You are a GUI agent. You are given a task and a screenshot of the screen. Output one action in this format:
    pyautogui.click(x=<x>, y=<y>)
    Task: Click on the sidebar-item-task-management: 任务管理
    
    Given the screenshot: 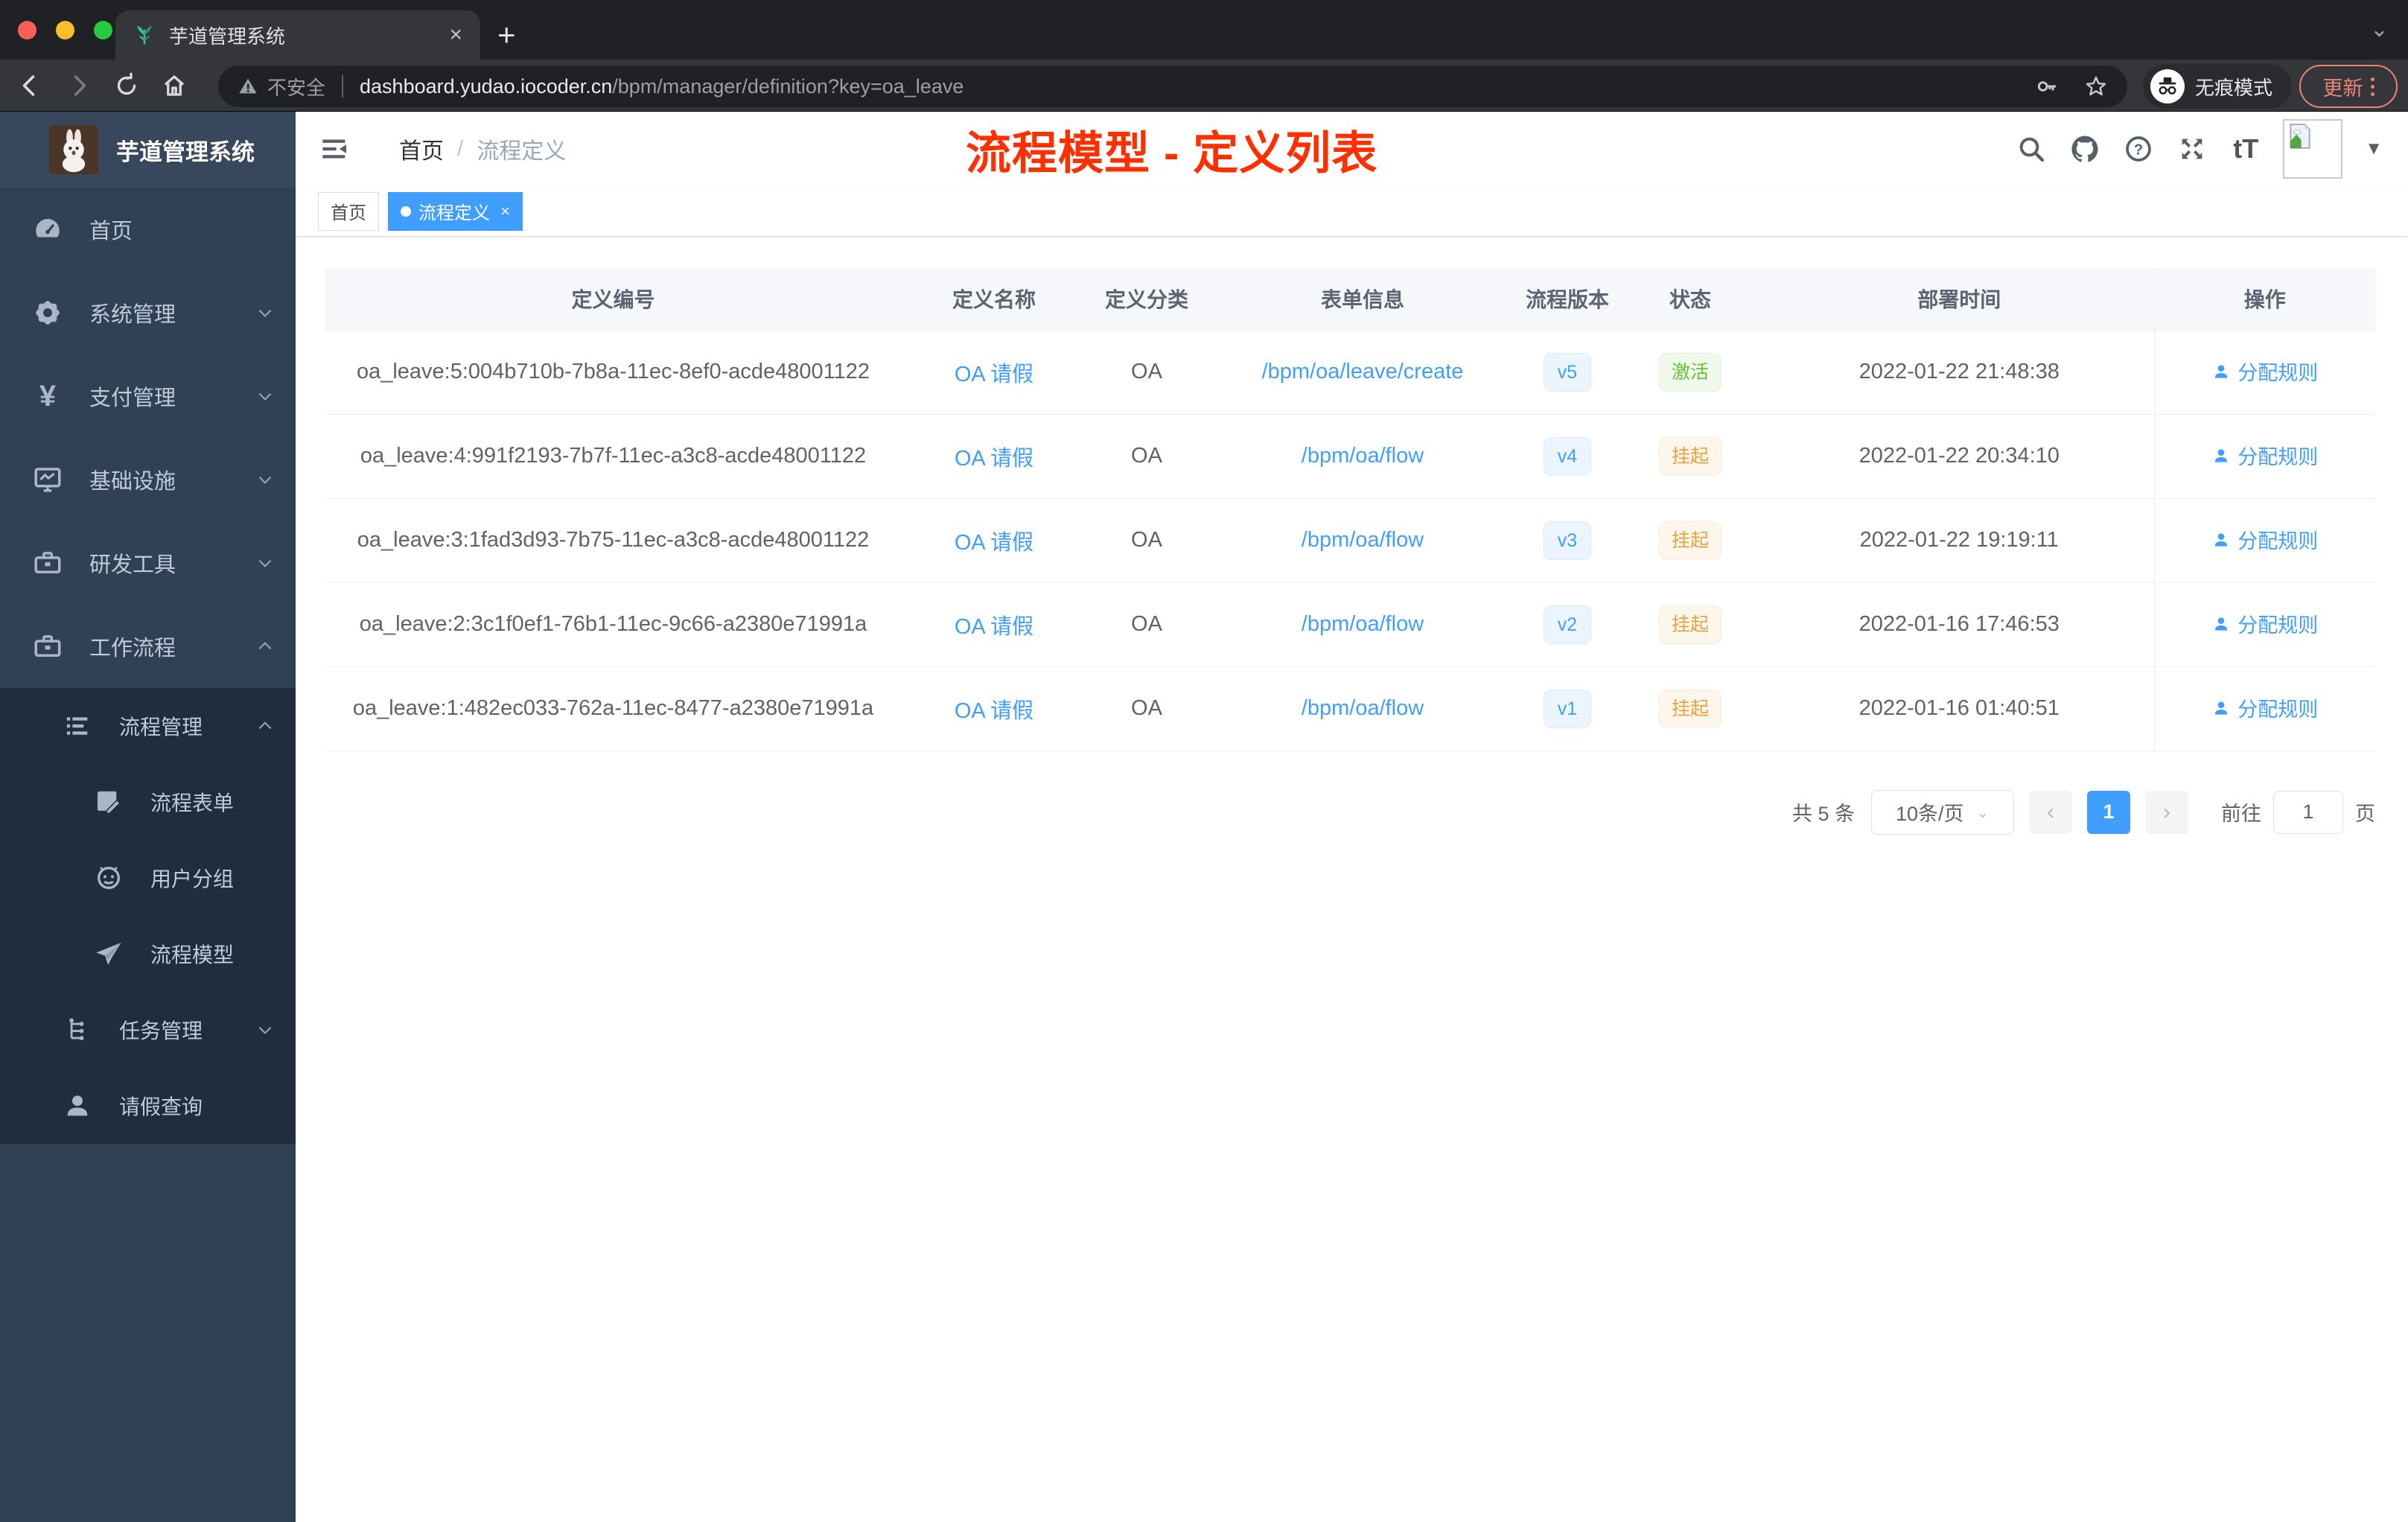 What is the action you would take?
    pyautogui.click(x=148, y=1030)
    